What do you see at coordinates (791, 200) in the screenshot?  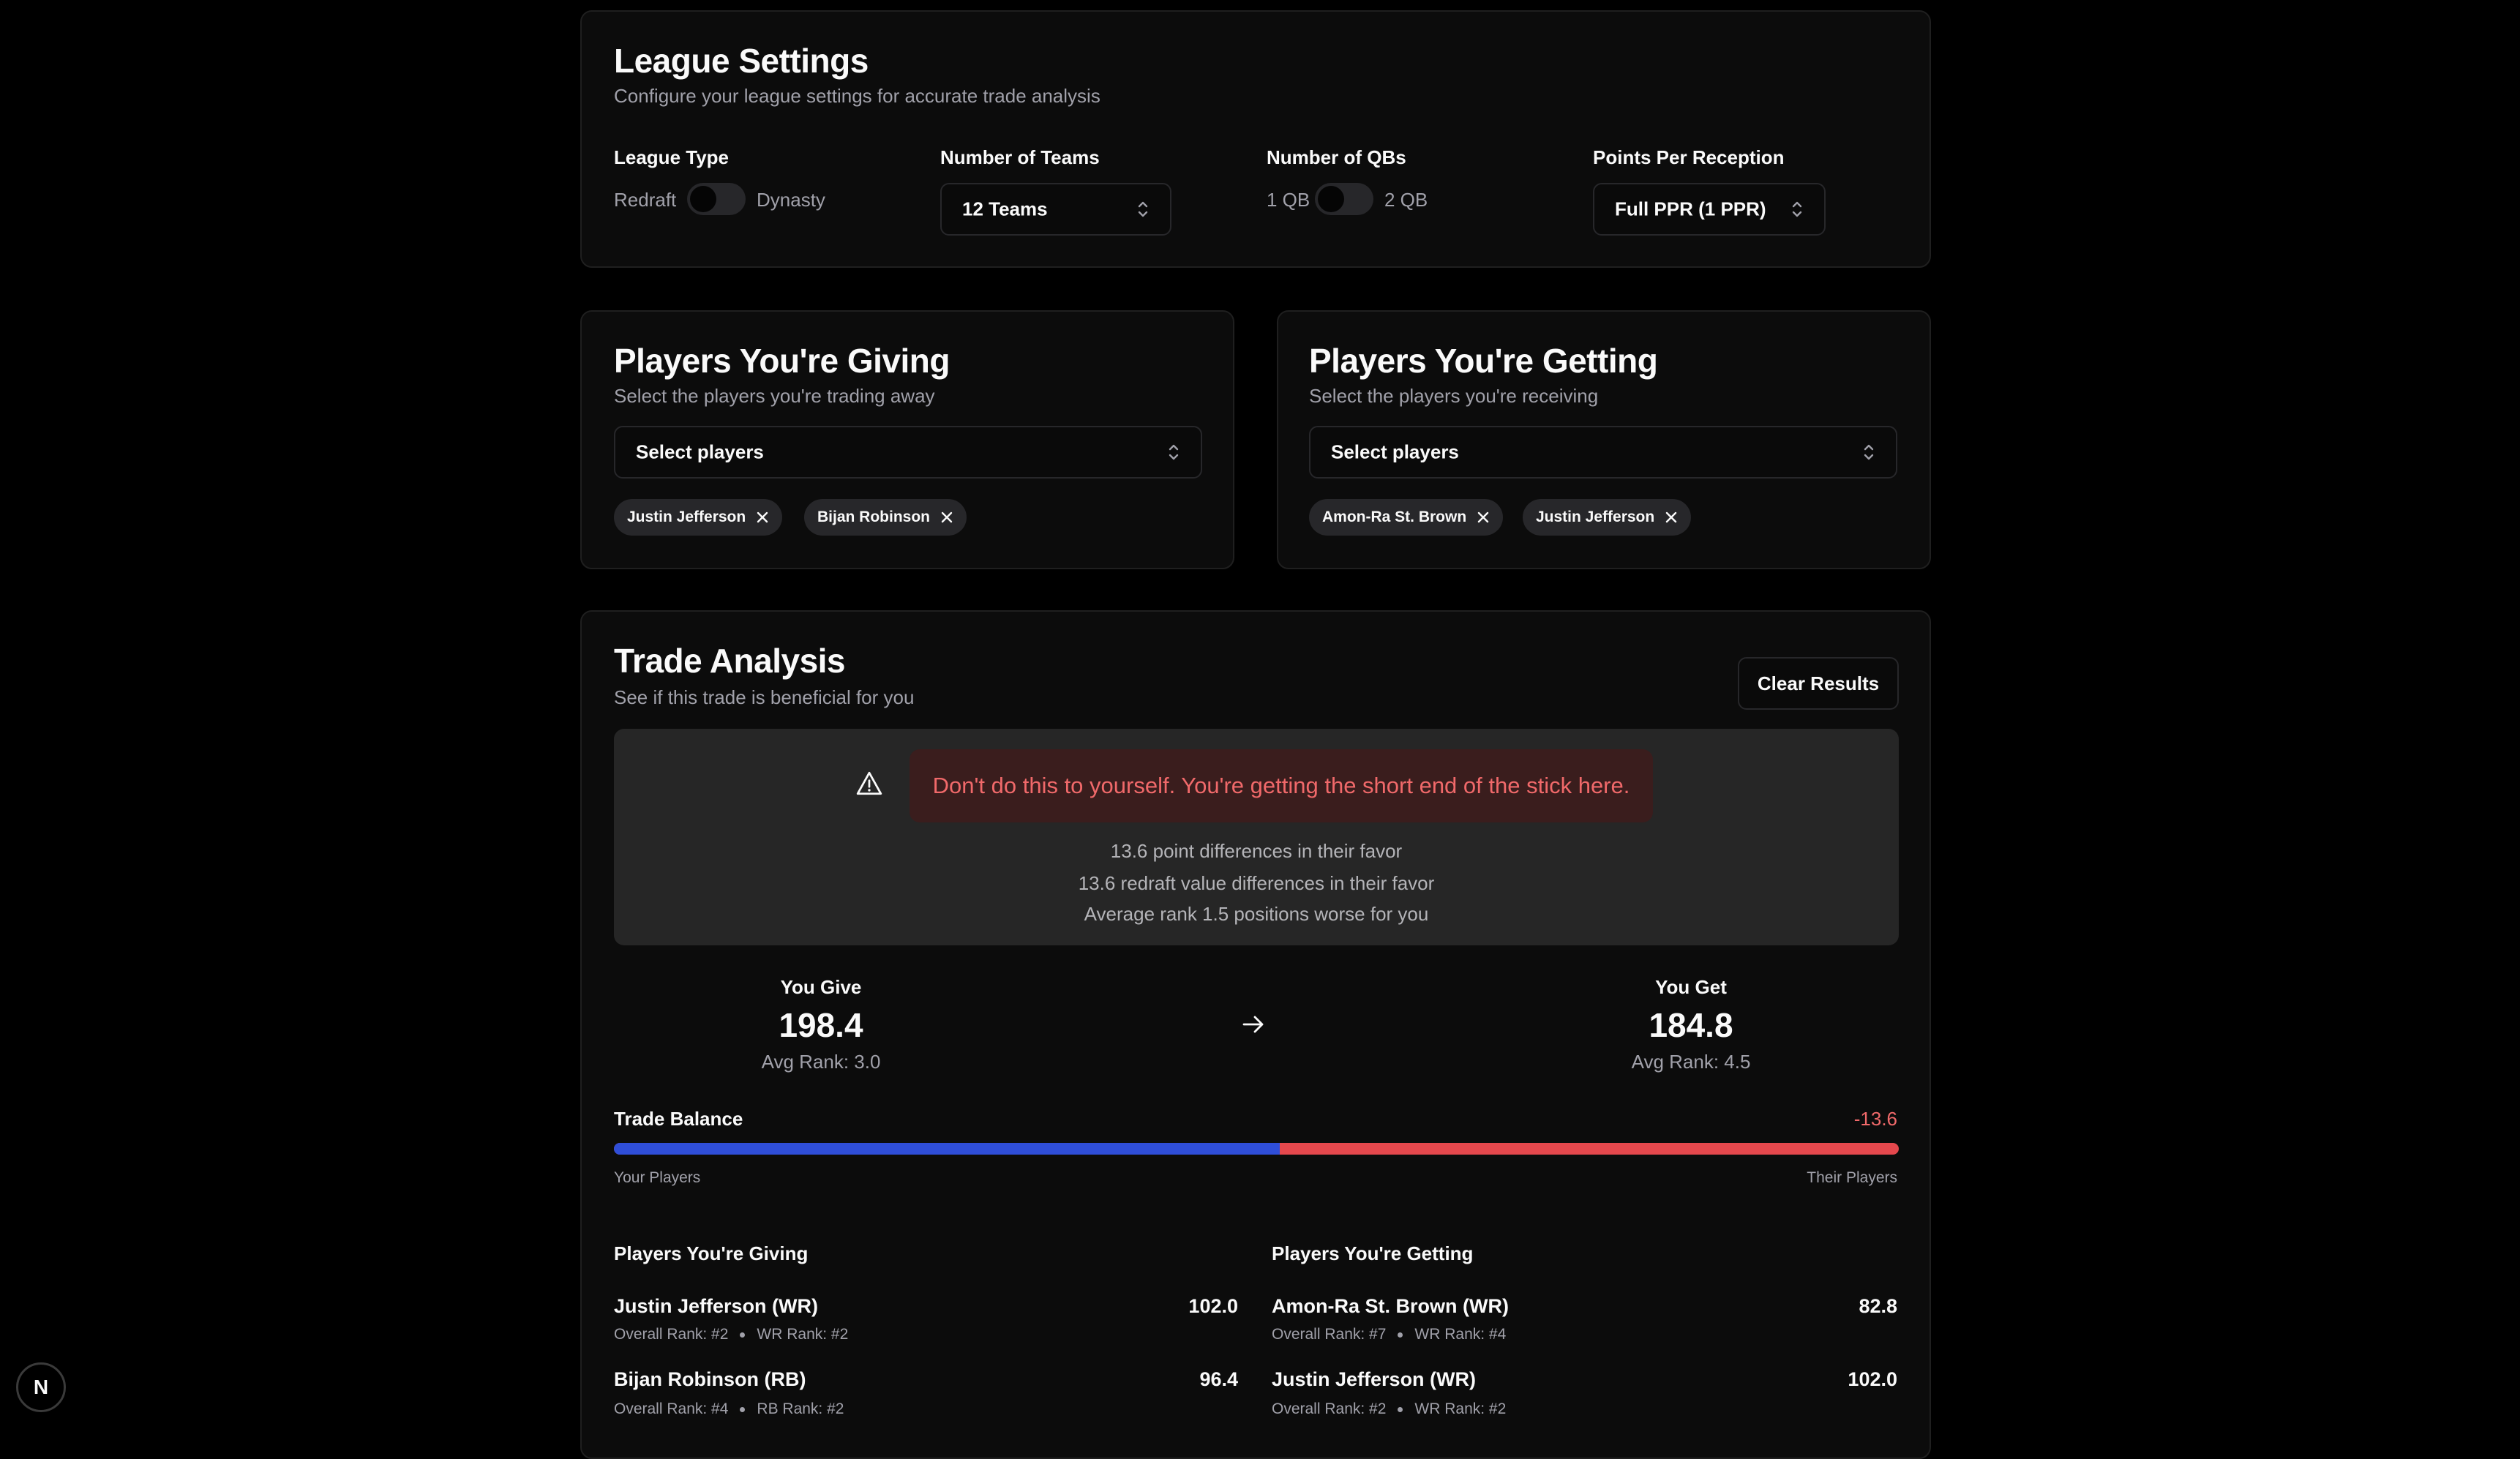 I see `league-type-on-label: Dynasty` at bounding box center [791, 200].